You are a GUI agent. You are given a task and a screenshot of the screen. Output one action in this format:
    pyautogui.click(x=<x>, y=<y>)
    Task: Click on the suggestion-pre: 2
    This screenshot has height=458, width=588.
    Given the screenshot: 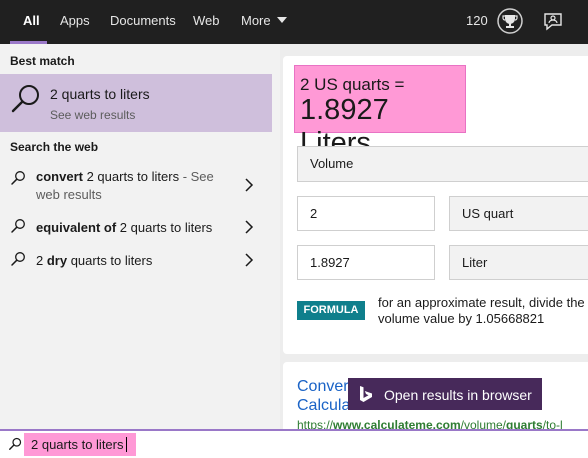 What is the action you would take?
    pyautogui.click(x=41, y=260)
    